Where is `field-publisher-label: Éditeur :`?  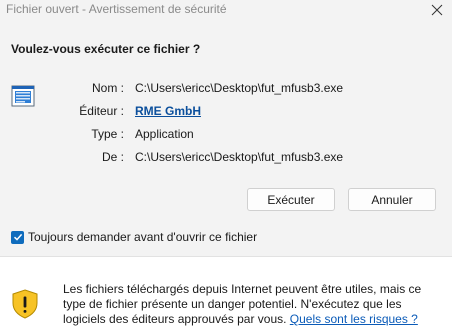
field-publisher-label: Éditeur : is located at coordinates (101, 111).